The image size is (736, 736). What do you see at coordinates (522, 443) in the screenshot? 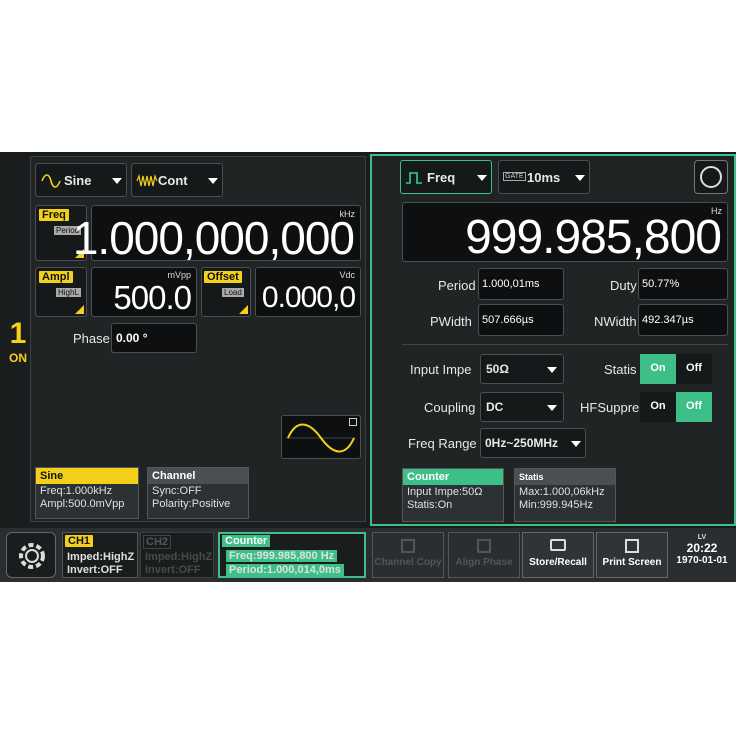
I see `freq-range-value: 0Hz~250MHz` at bounding box center [522, 443].